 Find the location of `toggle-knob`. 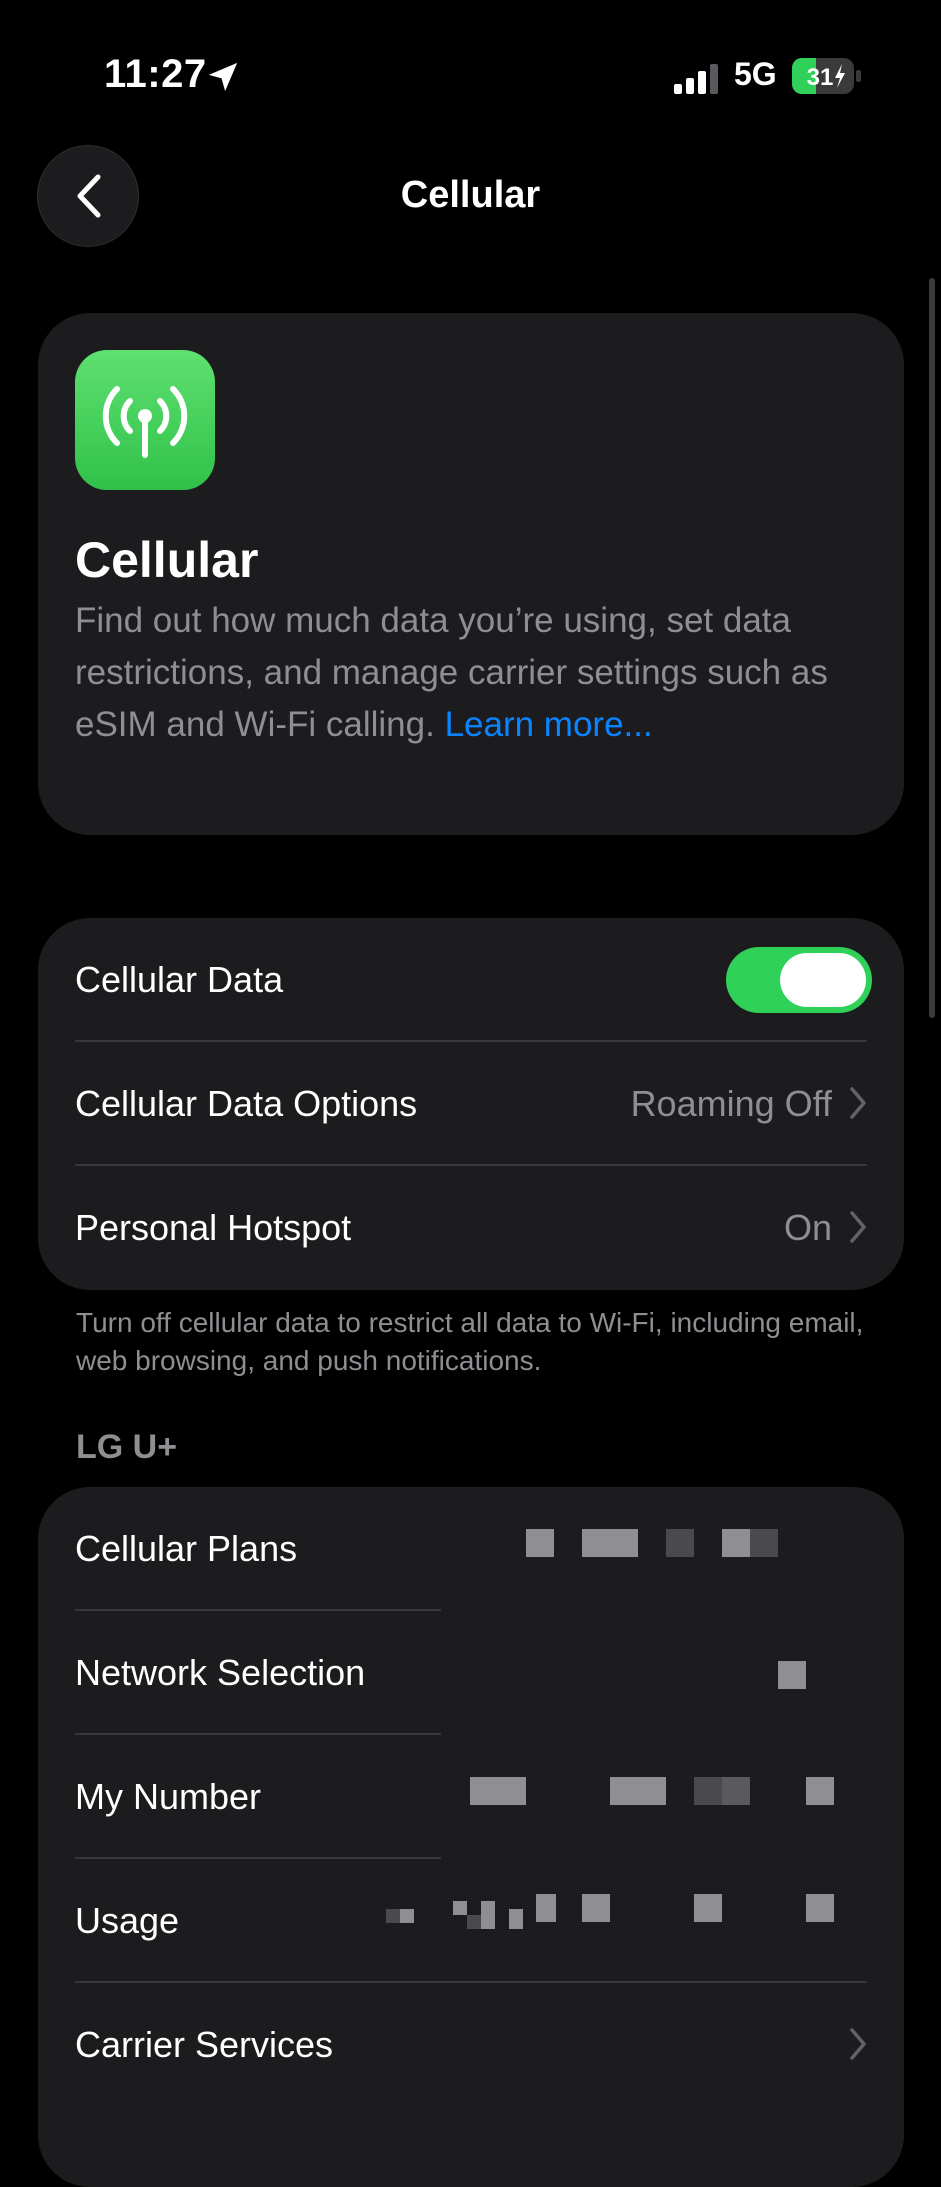

toggle-knob is located at coordinates (823, 980).